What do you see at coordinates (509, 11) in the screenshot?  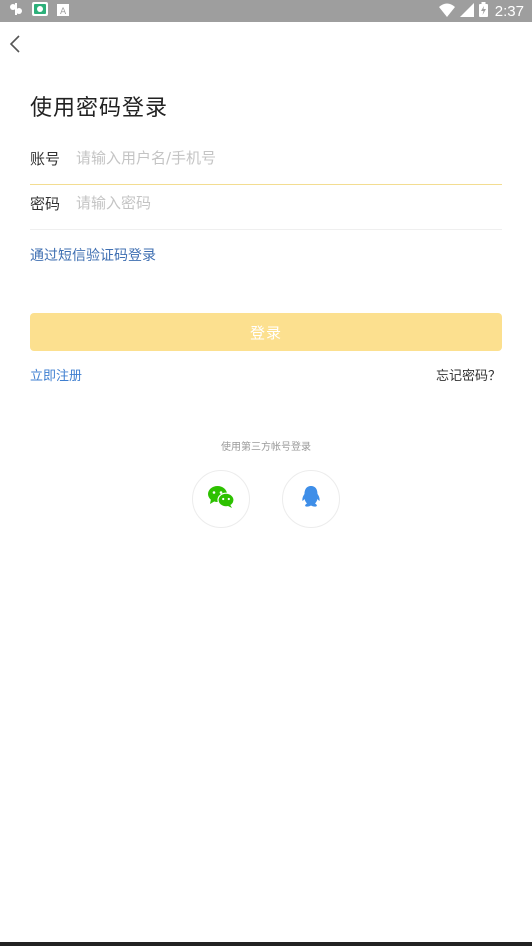 I see `status-time: 2:37` at bounding box center [509, 11].